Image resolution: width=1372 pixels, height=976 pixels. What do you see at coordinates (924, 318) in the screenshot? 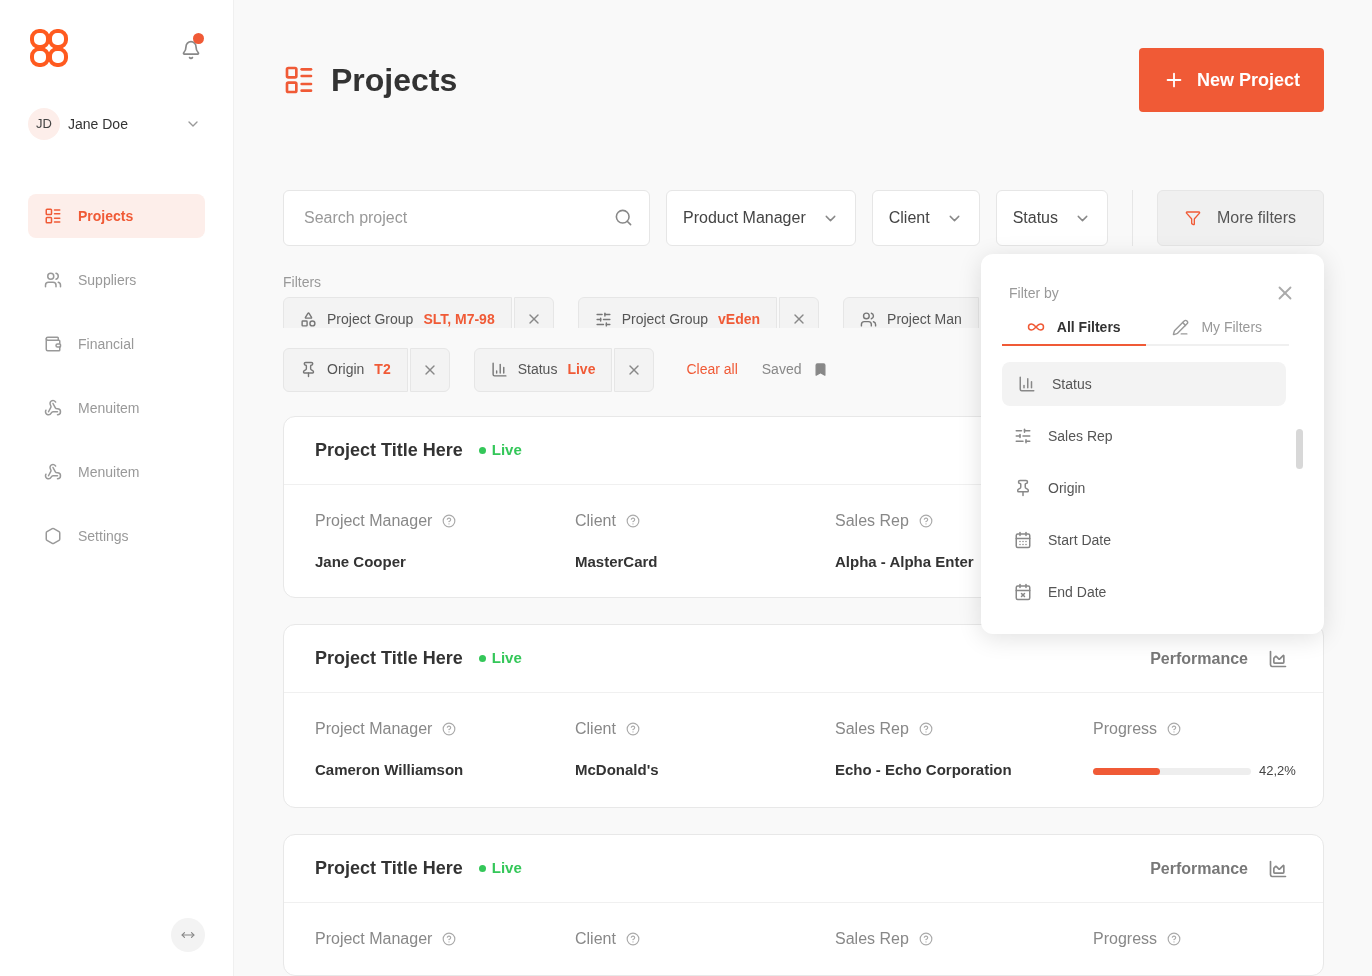
I see `chip-label: Project Man` at bounding box center [924, 318].